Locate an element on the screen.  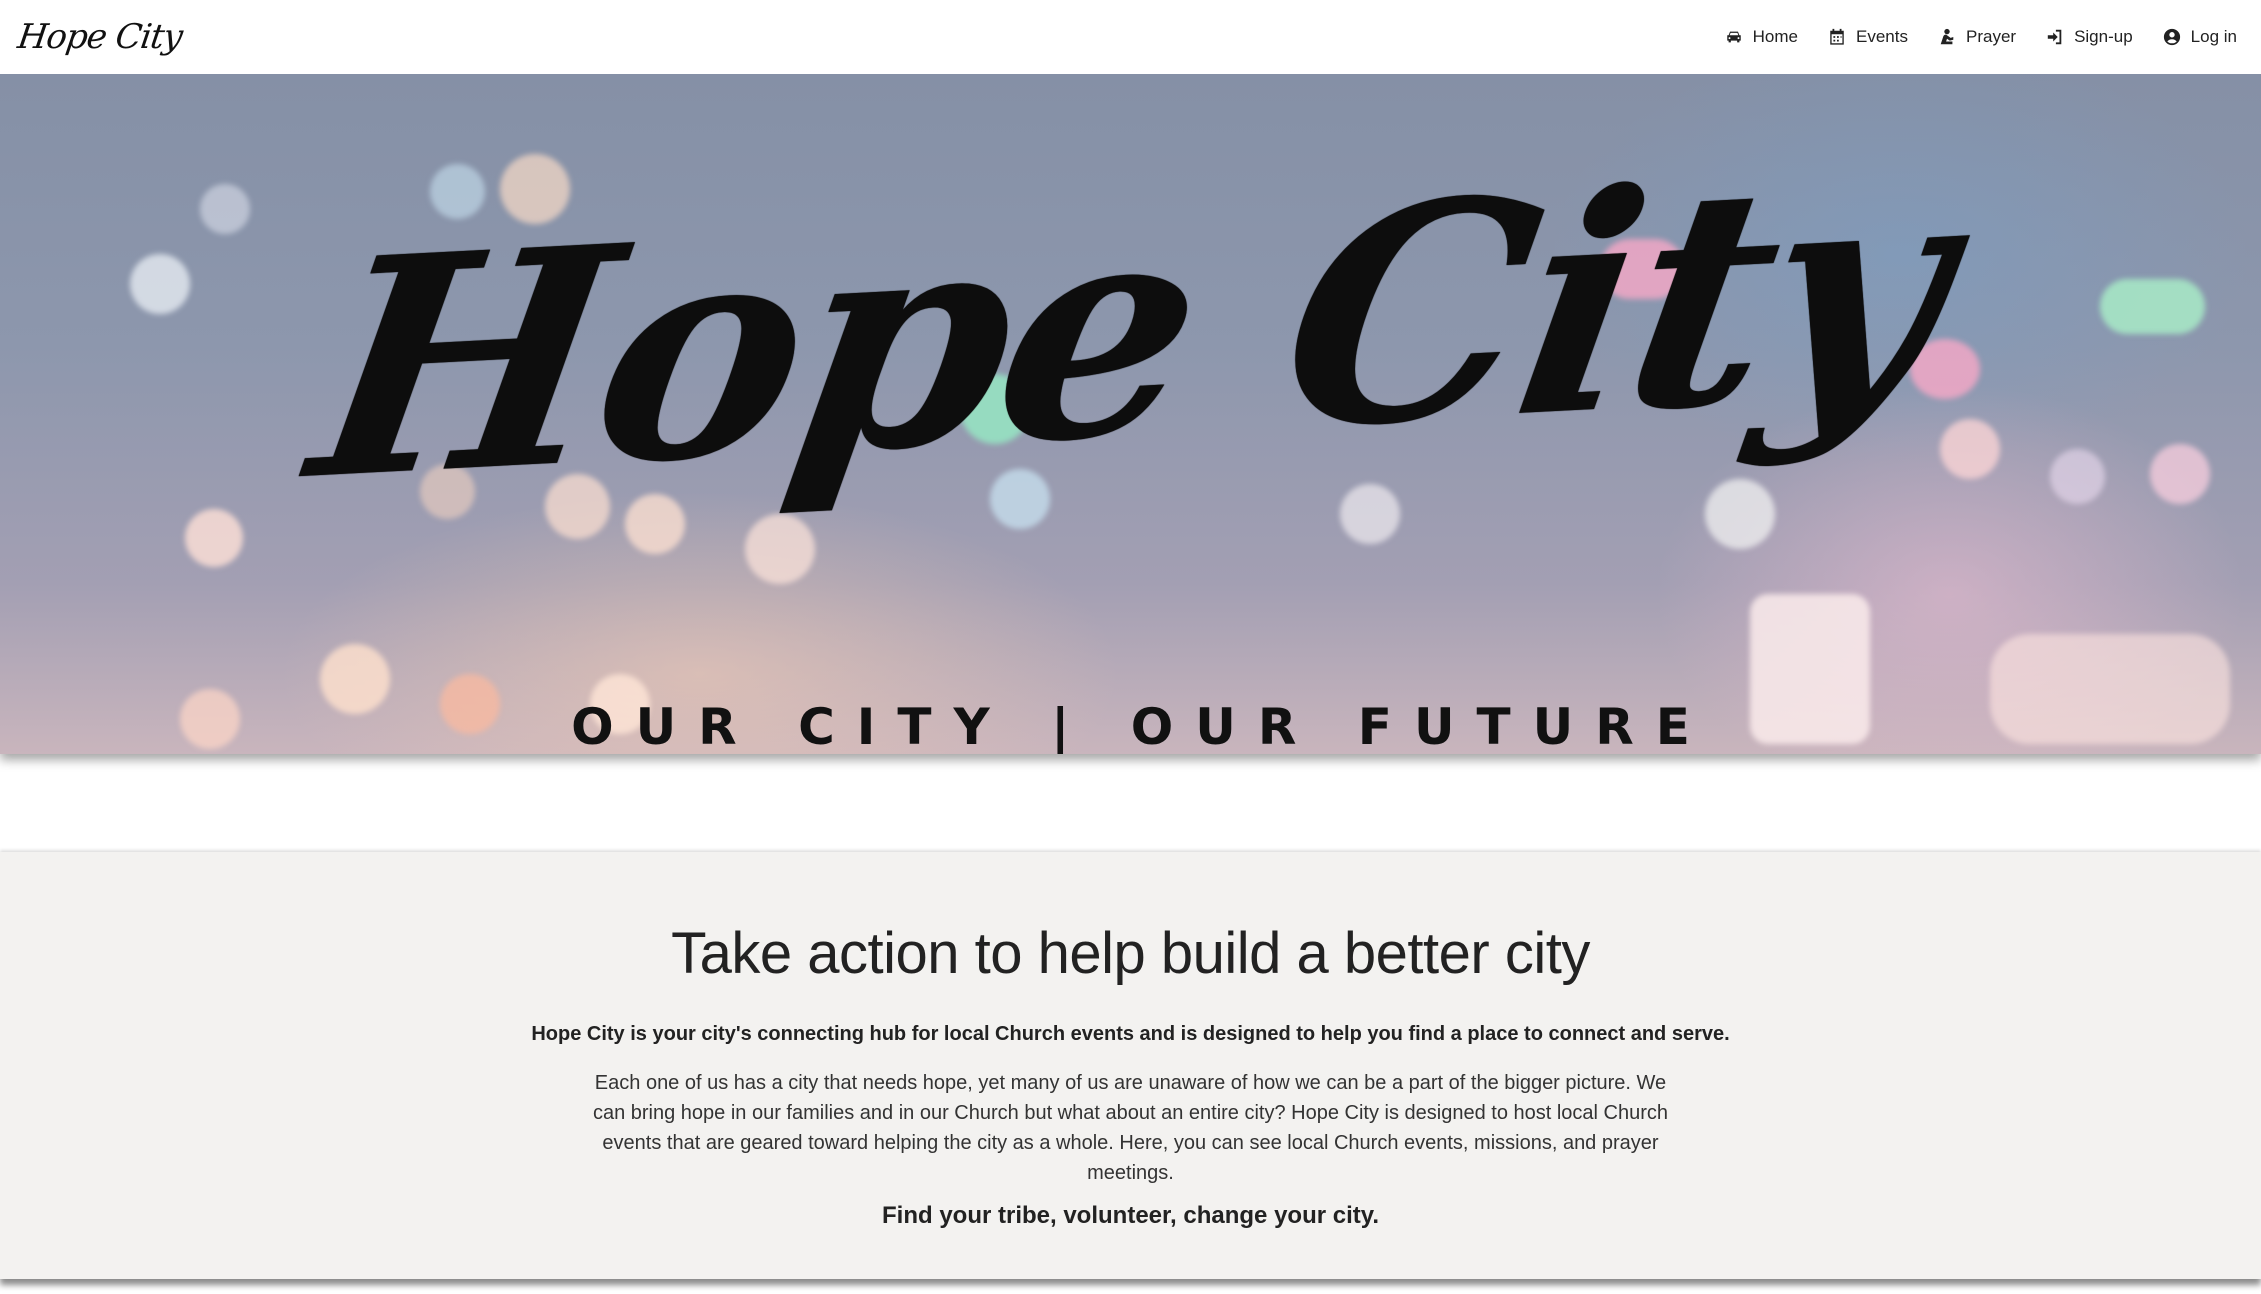
nav-item-signup: Sign-up is located at coordinates (2089, 37).